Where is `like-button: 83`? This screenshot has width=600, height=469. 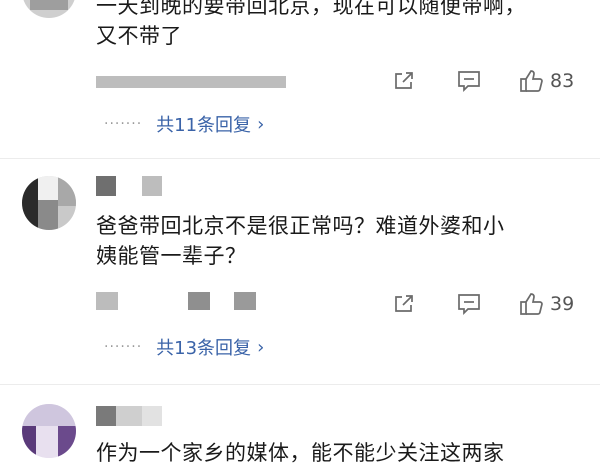
like-button: 83 is located at coordinates (546, 81).